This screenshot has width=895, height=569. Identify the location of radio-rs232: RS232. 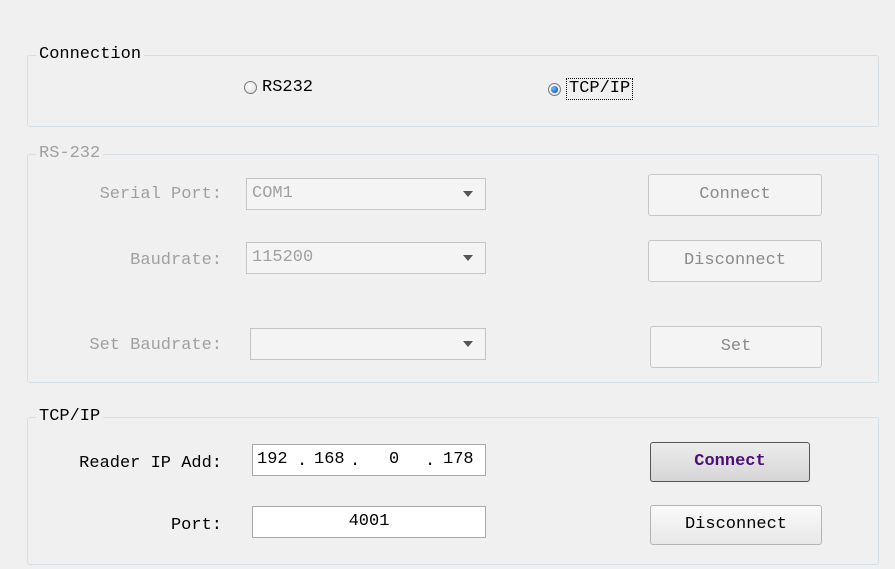
(278, 87).